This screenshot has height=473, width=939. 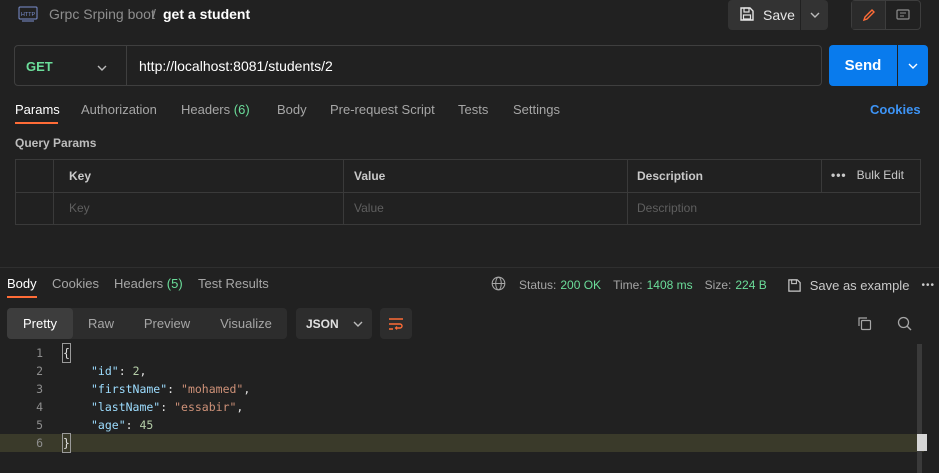 I want to click on code-line: 5 "age": 45, so click(x=462, y=425).